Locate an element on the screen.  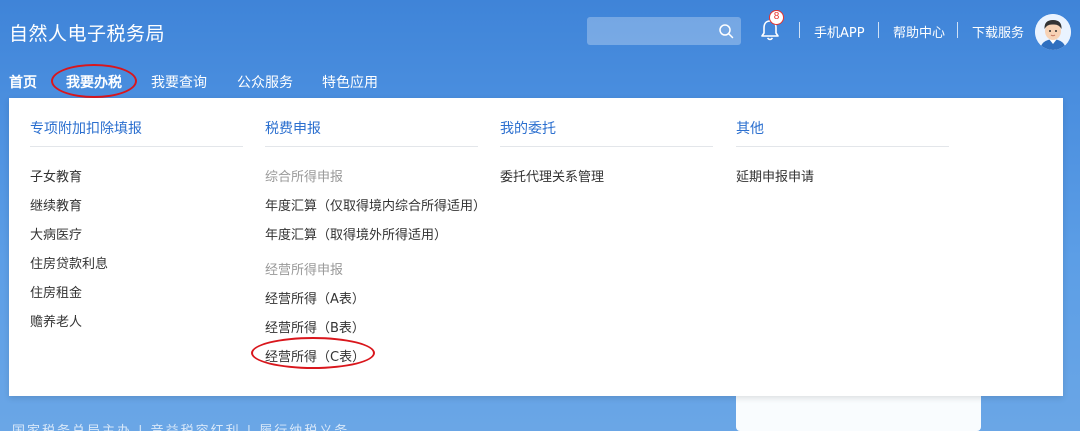
menu-heading-special-deduction: 专项附加扣除填报 is located at coordinates (86, 128).